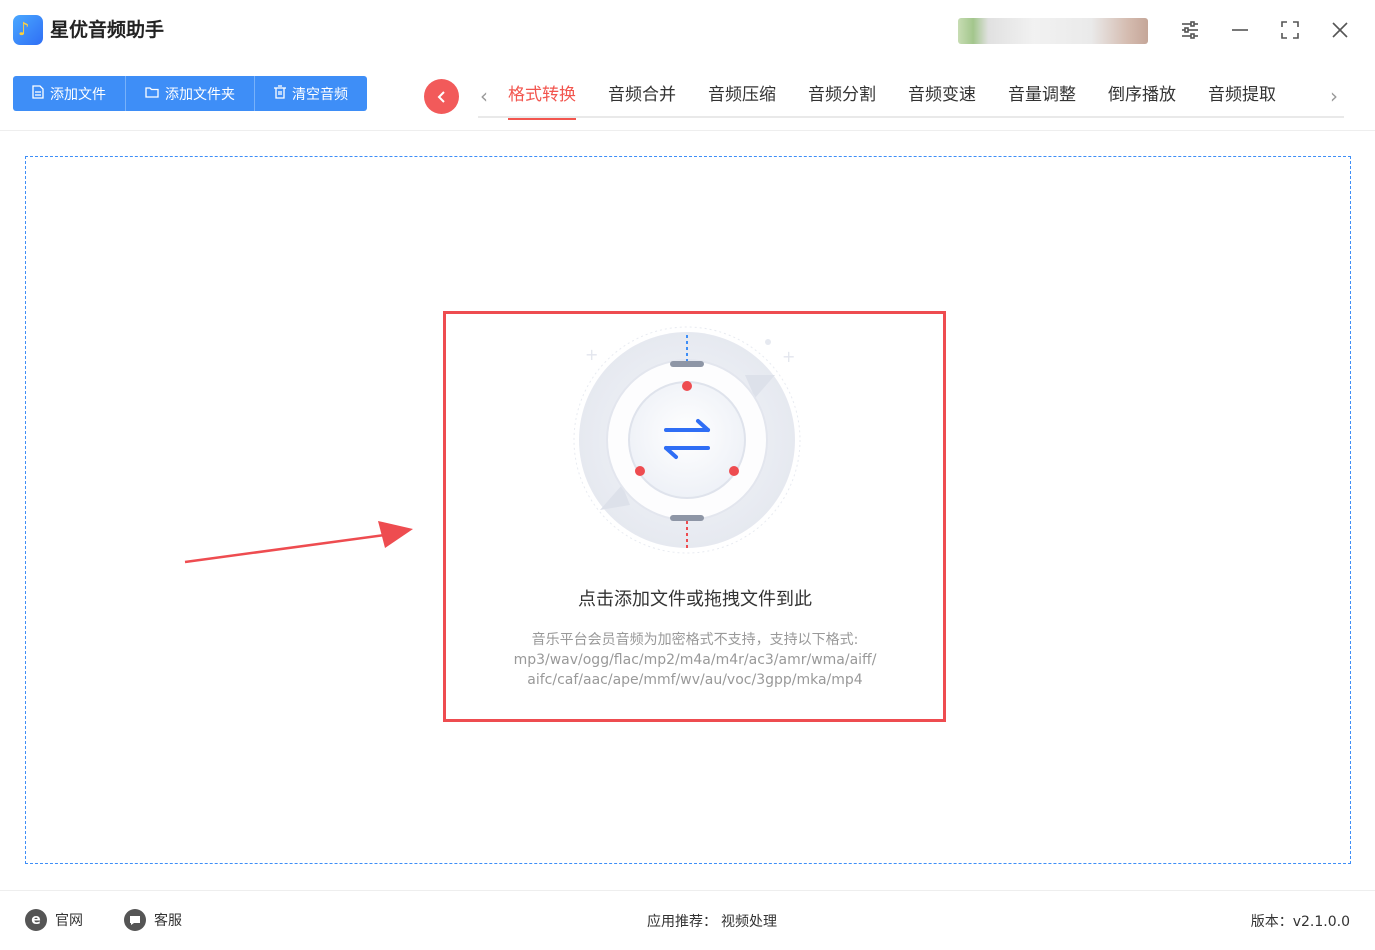  I want to click on file-icon, so click(38, 93).